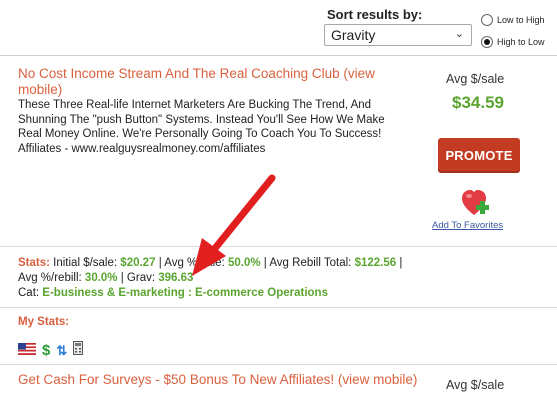  What do you see at coordinates (138, 263) in the screenshot?
I see `initial-sale-value: $20.27` at bounding box center [138, 263].